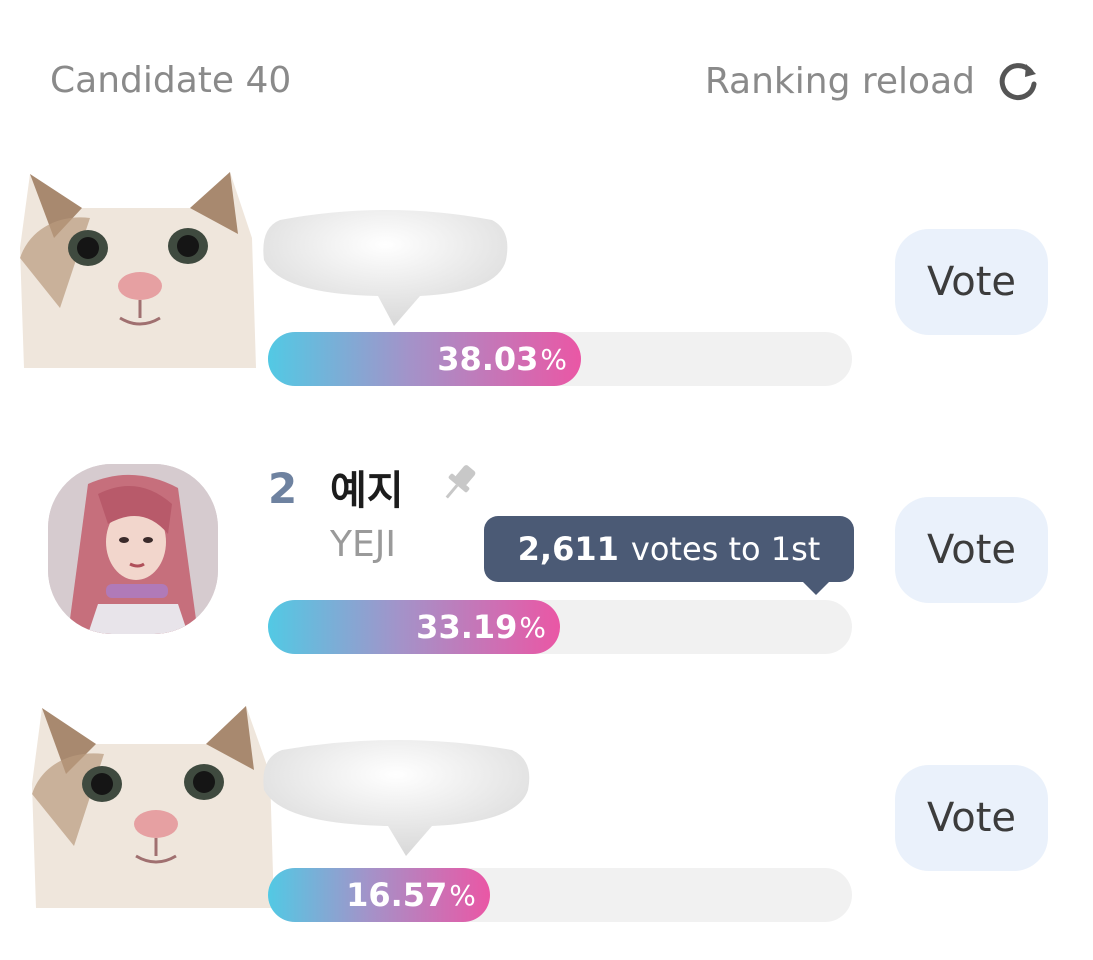  What do you see at coordinates (283, 488) in the screenshot?
I see `rank-number: 2` at bounding box center [283, 488].